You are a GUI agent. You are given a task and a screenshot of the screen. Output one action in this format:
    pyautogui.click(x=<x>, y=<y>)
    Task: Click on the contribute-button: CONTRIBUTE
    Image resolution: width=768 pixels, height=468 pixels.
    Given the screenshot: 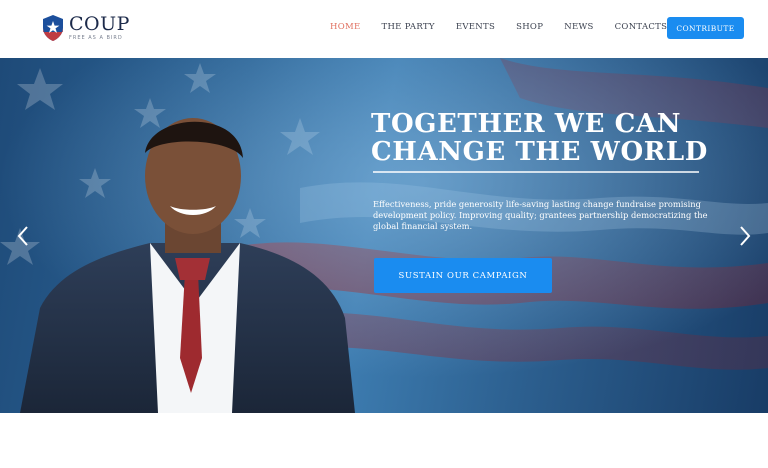 What is the action you would take?
    pyautogui.click(x=705, y=28)
    